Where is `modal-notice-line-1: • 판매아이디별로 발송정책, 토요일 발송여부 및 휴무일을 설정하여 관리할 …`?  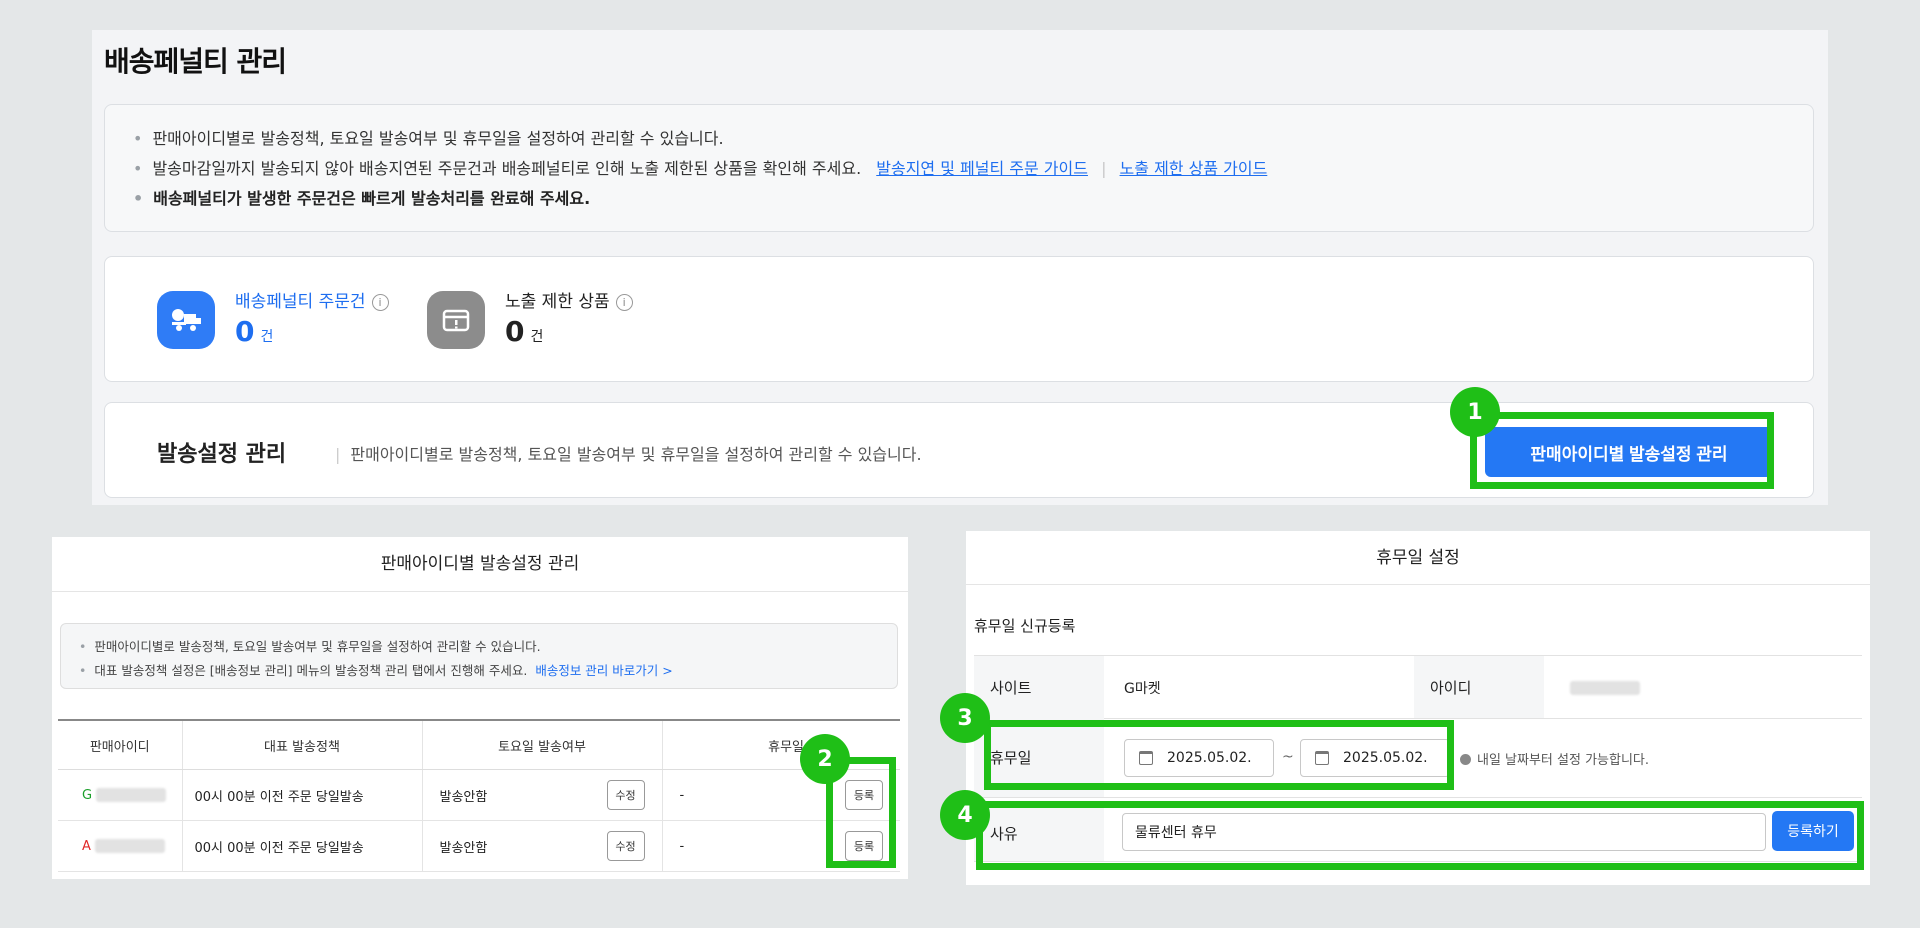 modal-notice-line-1: • 판매아이디별로 발송정책, 토요일 발송여부 및 휴무일을 설정하여 관리할 … is located at coordinates (310, 646).